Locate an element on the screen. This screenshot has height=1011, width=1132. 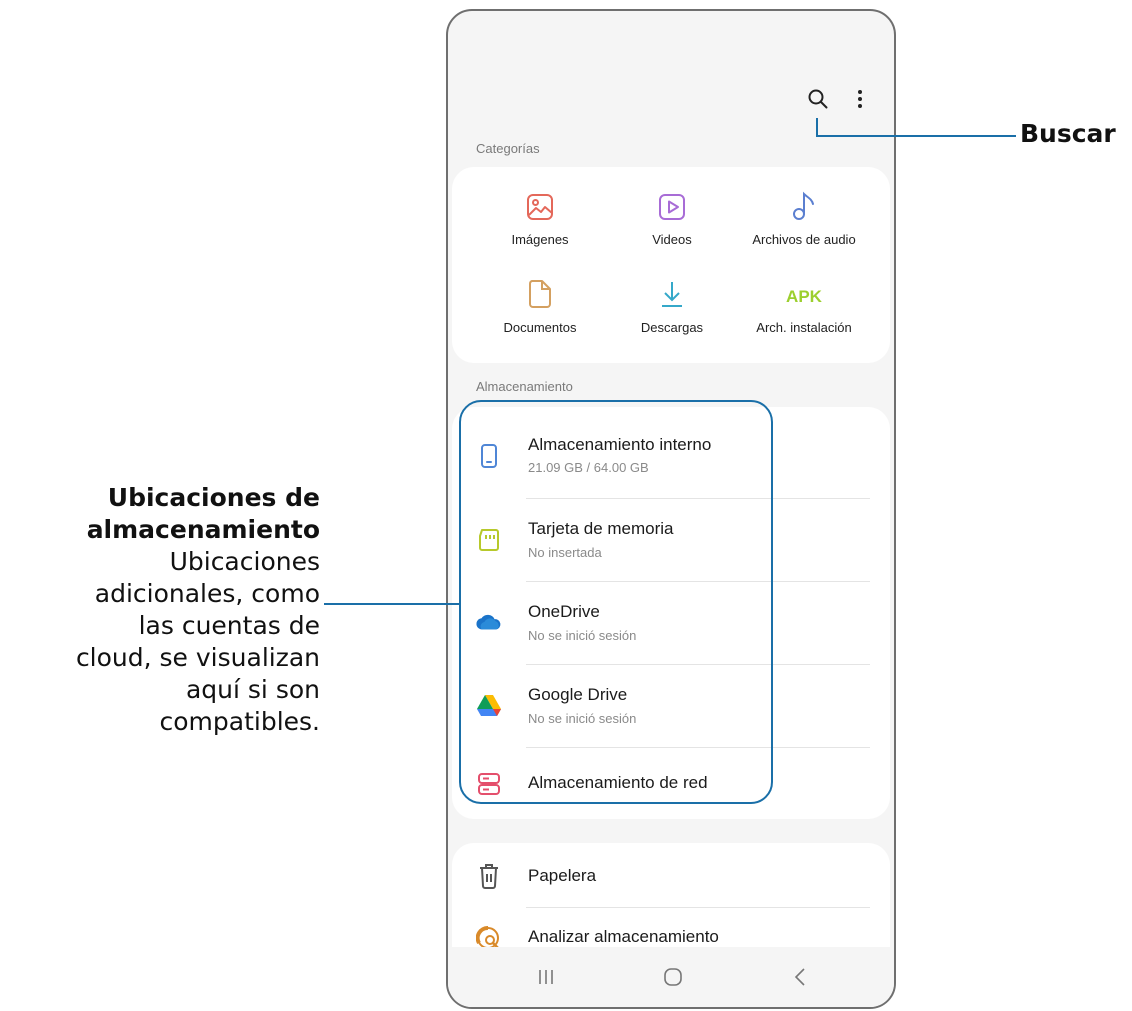
storage-callout-desc: aquí si son is located at coordinates (252, 689).